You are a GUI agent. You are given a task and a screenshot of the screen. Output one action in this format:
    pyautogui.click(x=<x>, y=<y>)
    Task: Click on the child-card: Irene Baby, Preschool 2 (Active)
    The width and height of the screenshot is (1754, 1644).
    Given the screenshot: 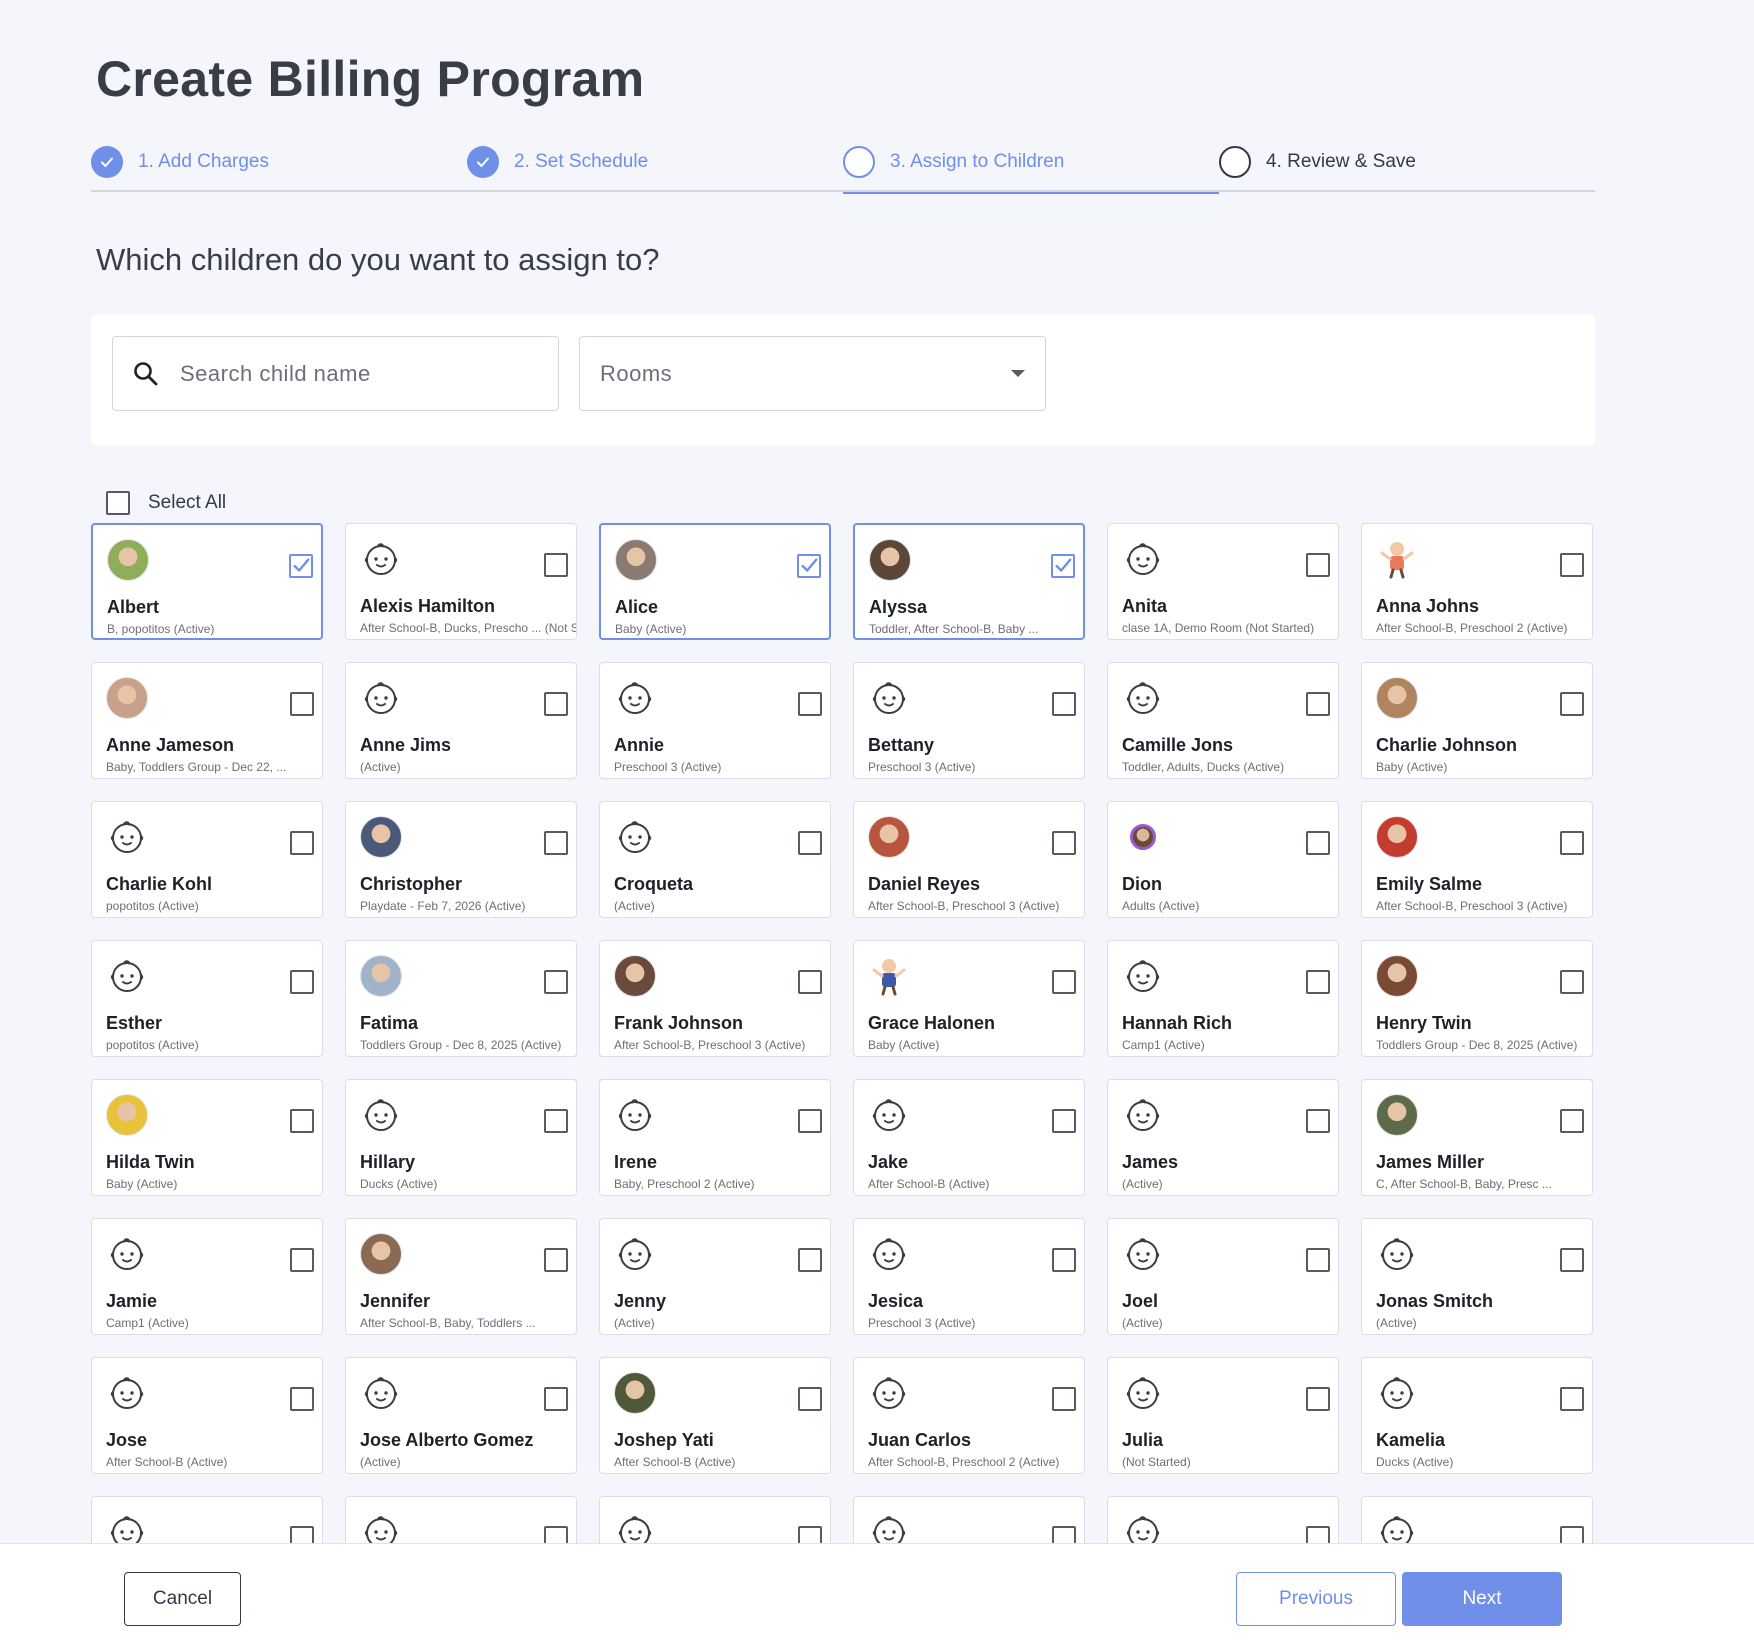 What is the action you would take?
    pyautogui.click(x=715, y=1137)
    